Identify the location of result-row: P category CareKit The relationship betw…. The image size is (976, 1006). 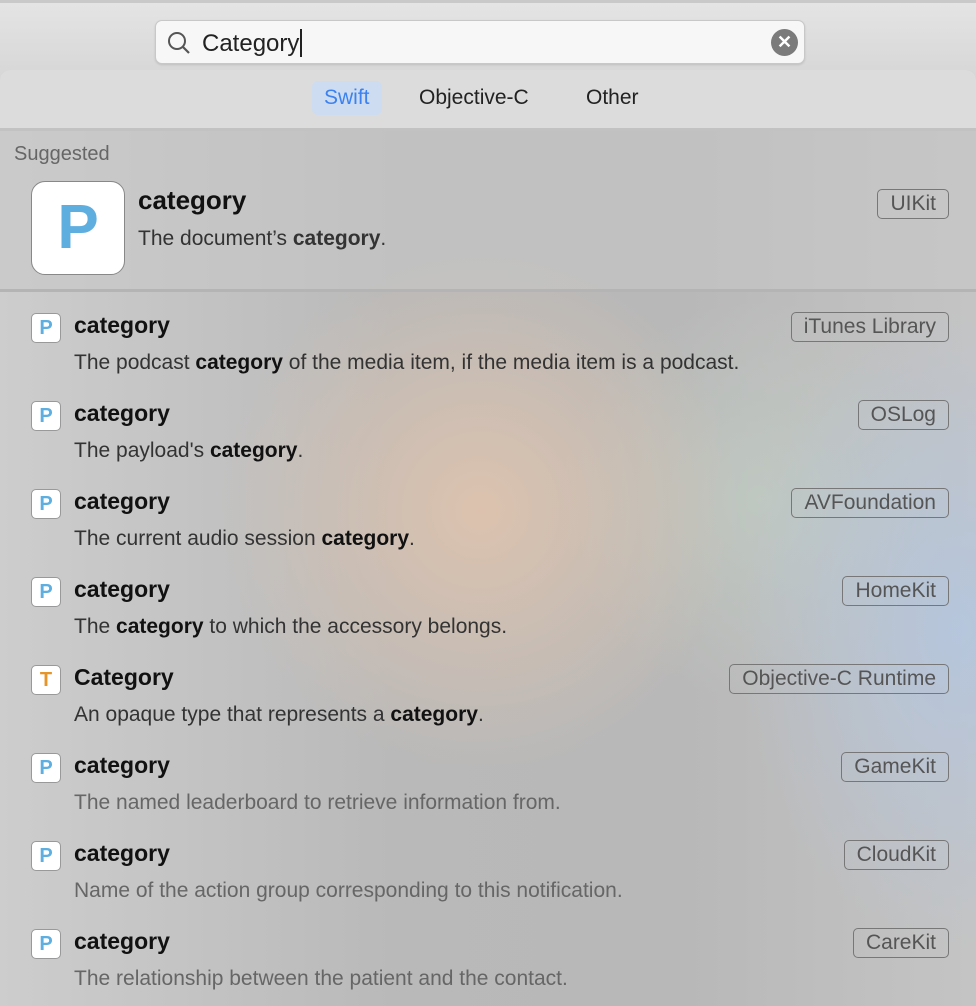
(488, 966).